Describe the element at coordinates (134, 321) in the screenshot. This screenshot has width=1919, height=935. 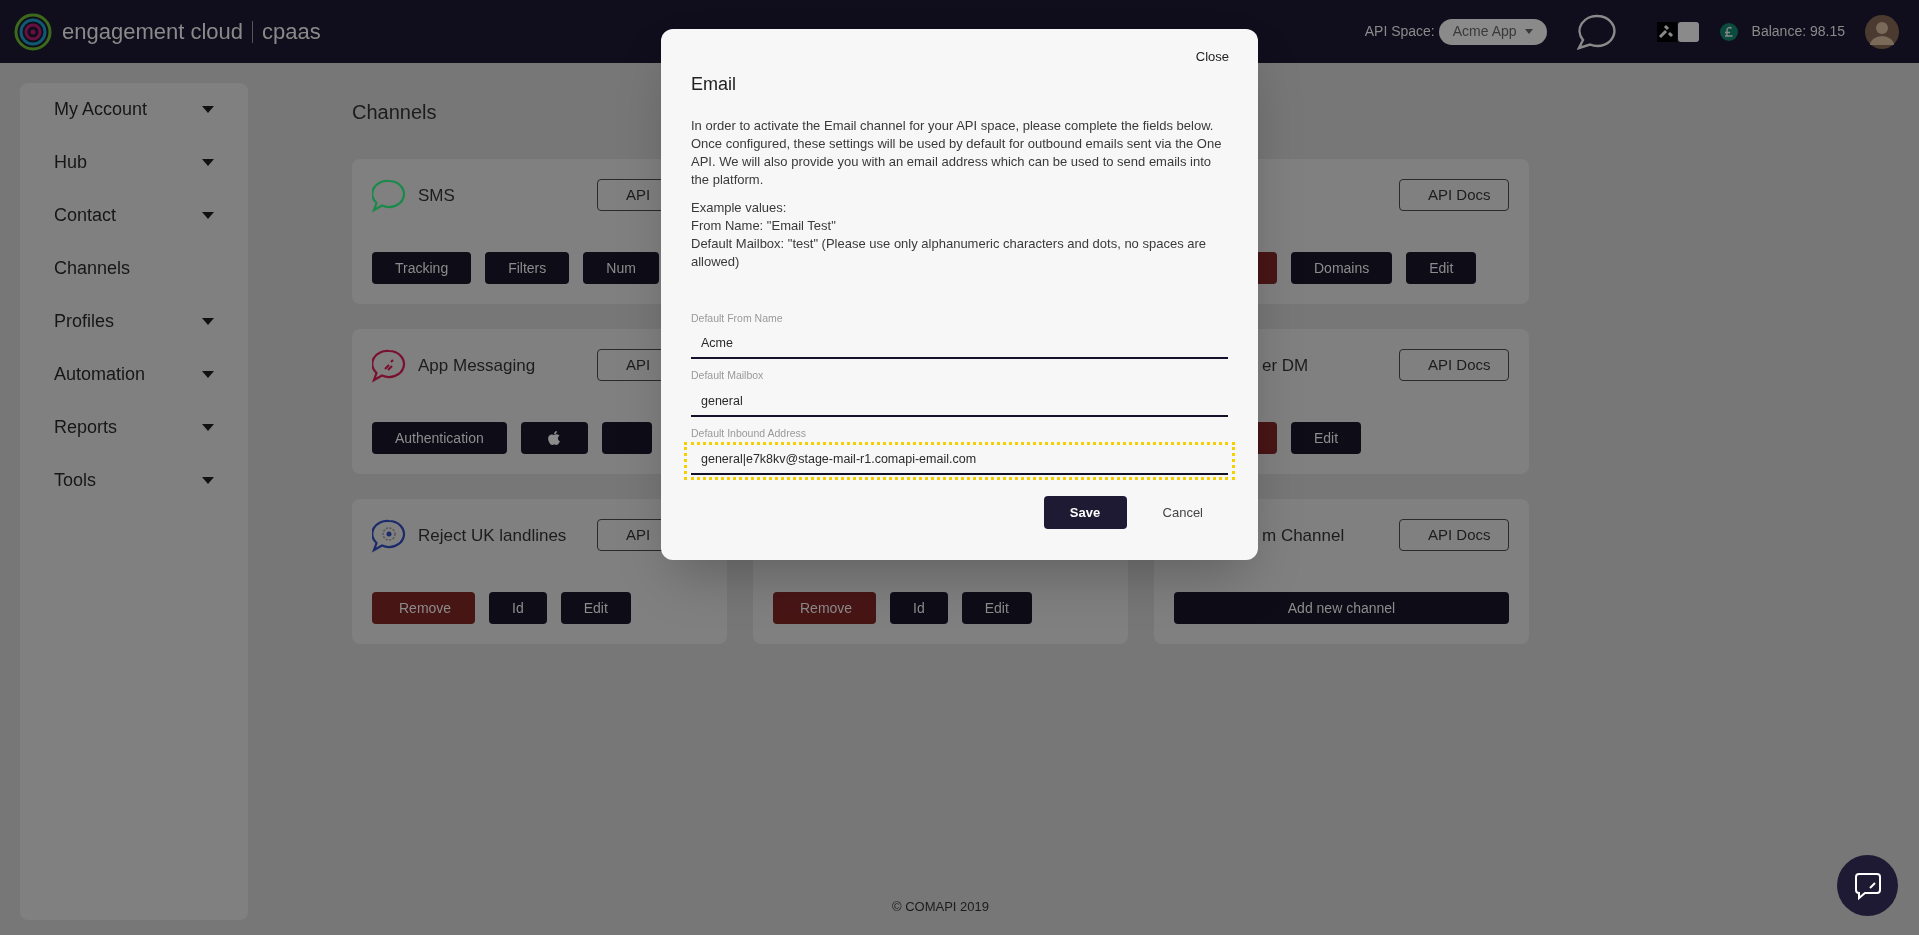
I see `sidebar-item: Profiles` at that location.